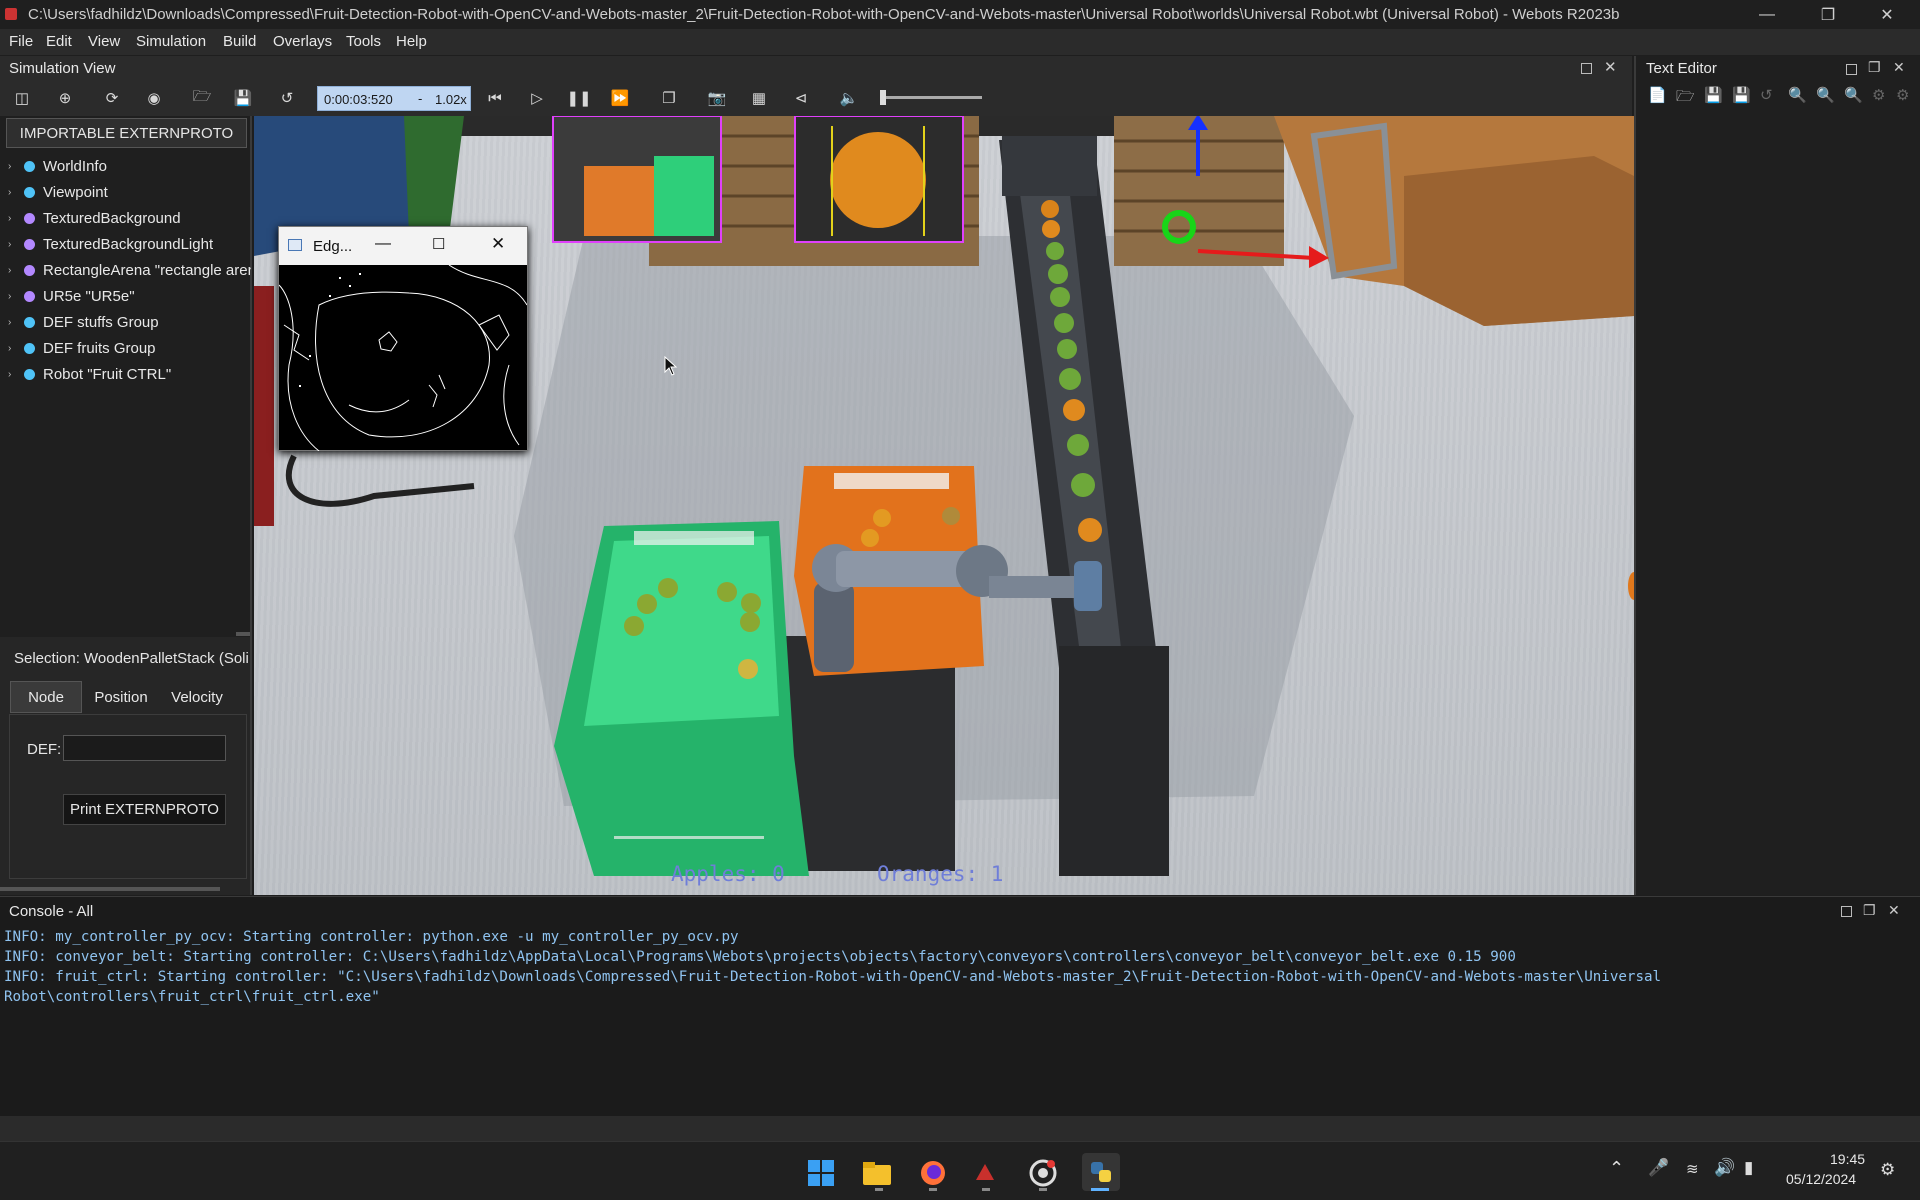 This screenshot has height=1200, width=1920. I want to click on restore-window-button: ❐, so click(1828, 14).